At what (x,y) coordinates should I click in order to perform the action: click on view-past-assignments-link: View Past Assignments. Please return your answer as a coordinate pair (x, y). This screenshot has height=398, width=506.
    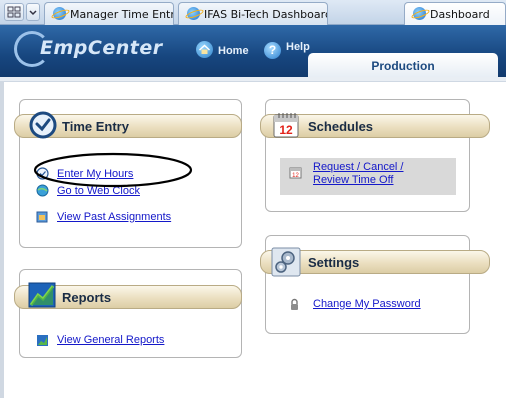
    Looking at the image, I should click on (114, 217).